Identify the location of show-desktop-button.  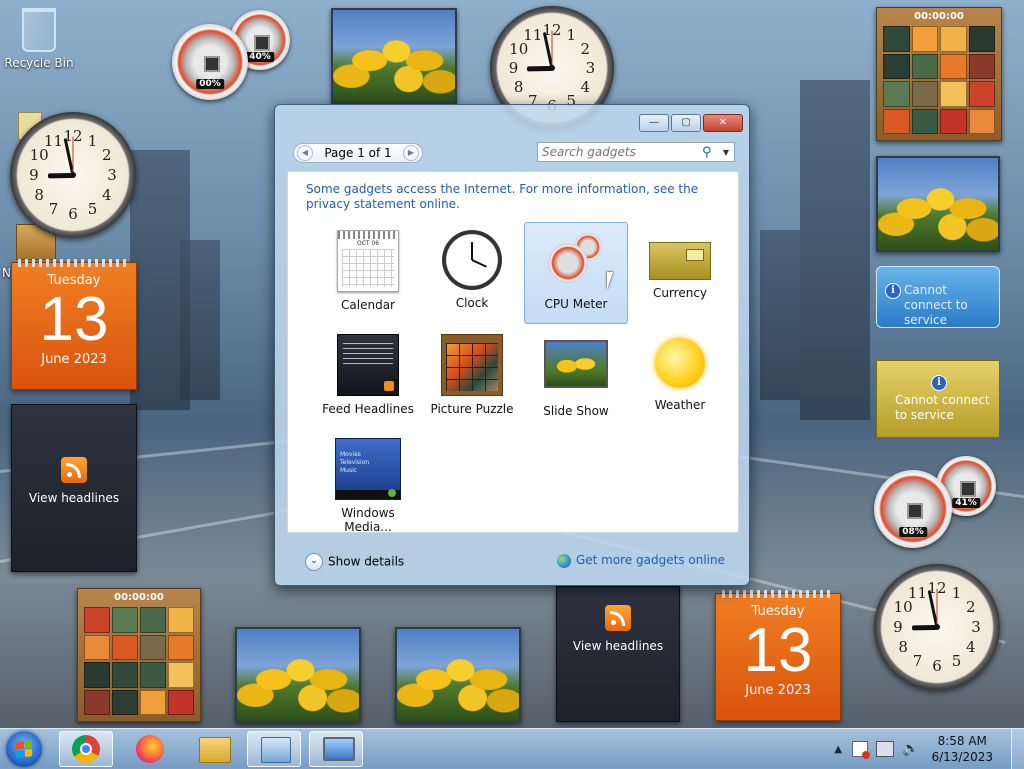
(1017, 749).